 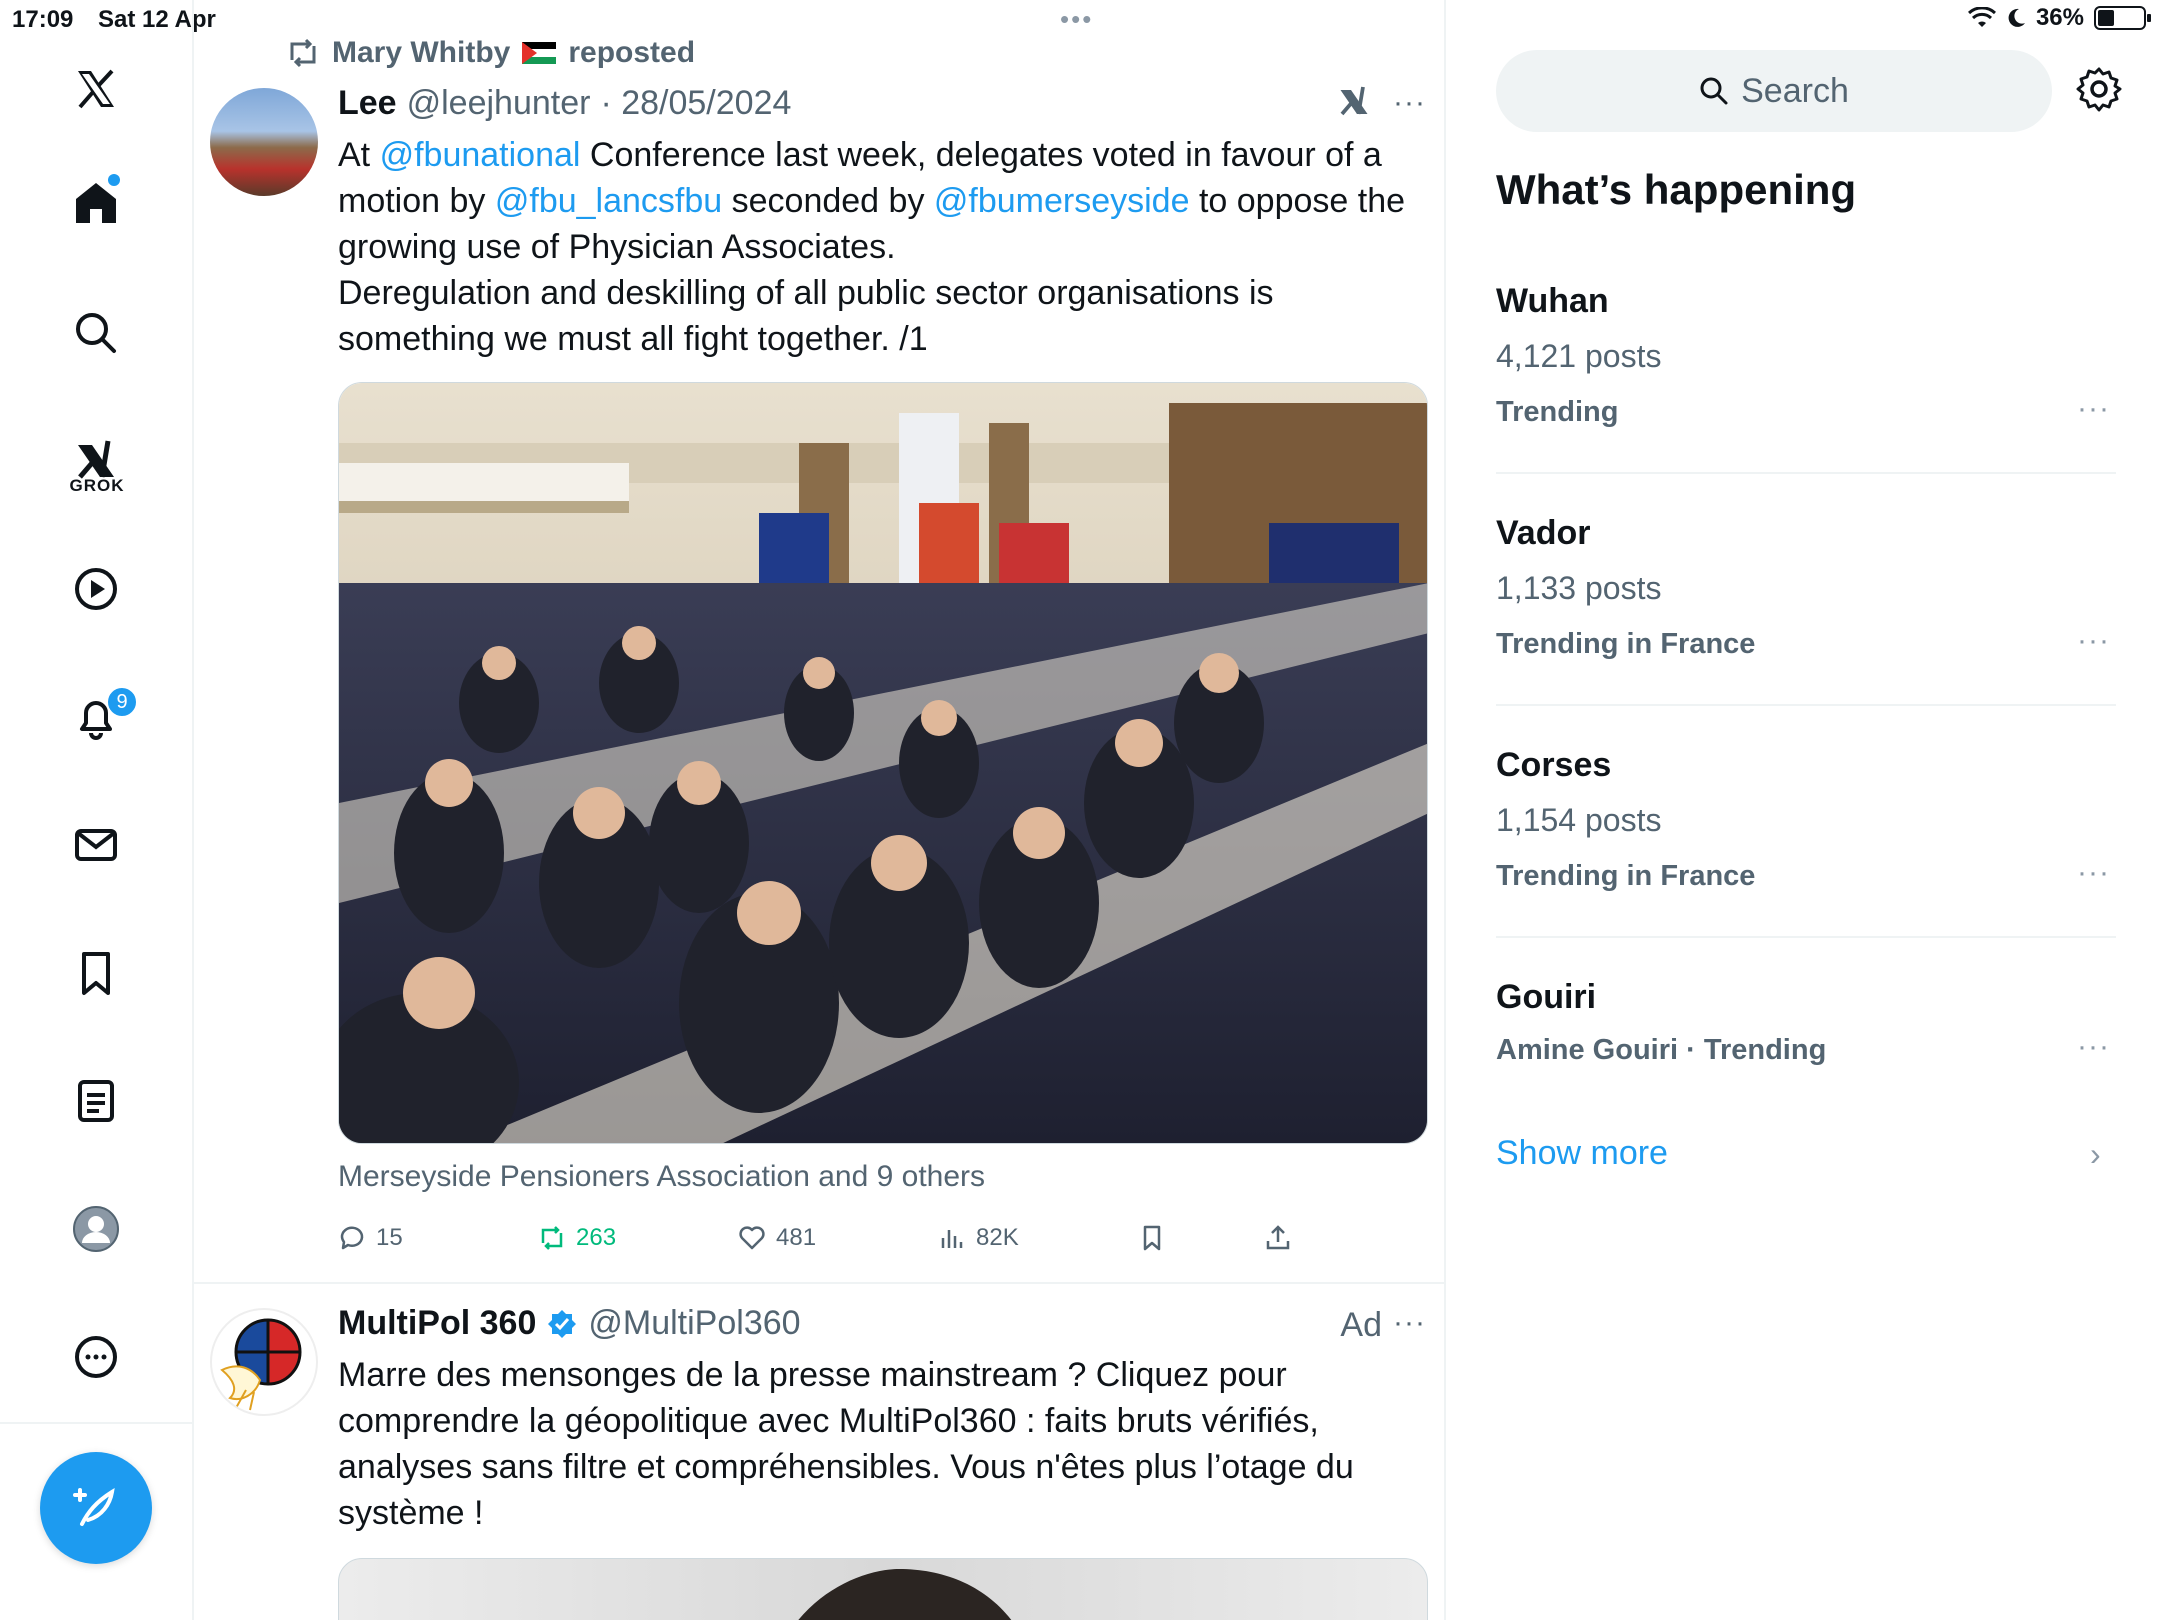 What do you see at coordinates (694, 1323) in the screenshot?
I see `author-handle: @MultiPol360` at bounding box center [694, 1323].